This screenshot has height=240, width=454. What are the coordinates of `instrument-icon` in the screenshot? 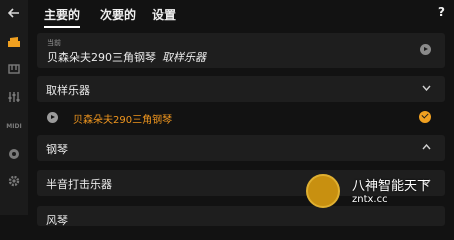 It's located at (14, 42).